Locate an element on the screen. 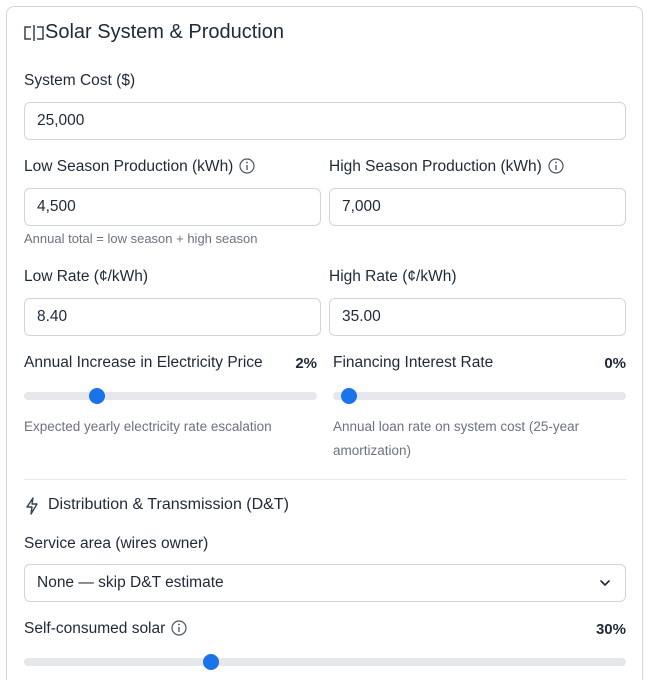  service-area-select: None — skip D&T estimate is located at coordinates (325, 583).